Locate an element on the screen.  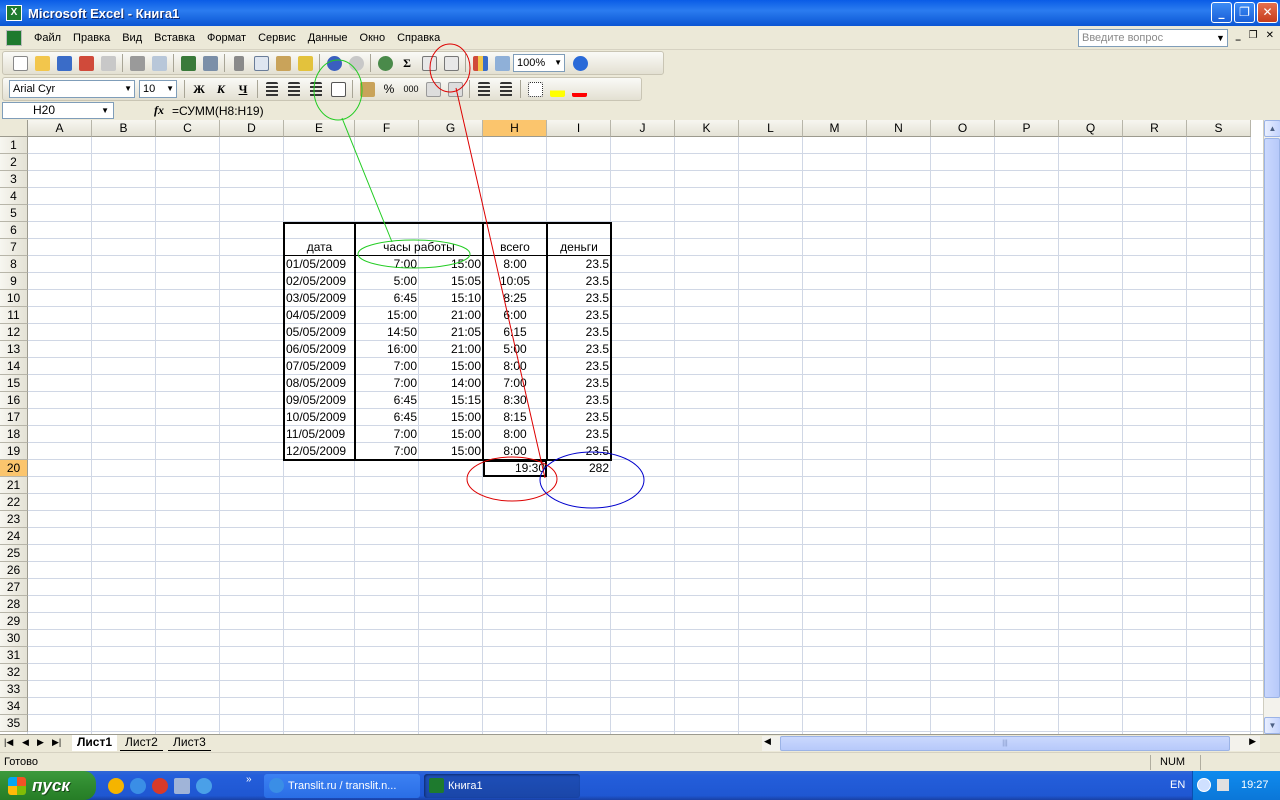
row-header-10: 10 is located at coordinates (14, 298).